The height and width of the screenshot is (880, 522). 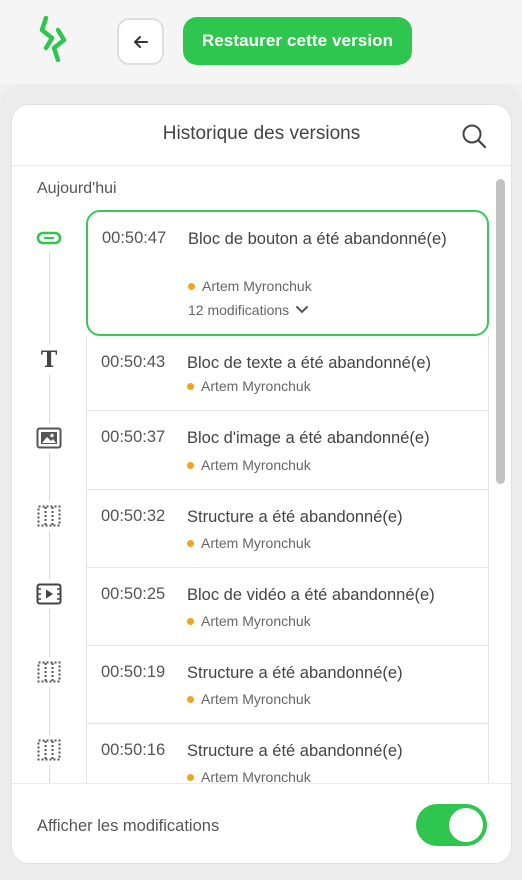 I want to click on entry-title: Bloc de vidéo a été abandonné(e), so click(x=311, y=595).